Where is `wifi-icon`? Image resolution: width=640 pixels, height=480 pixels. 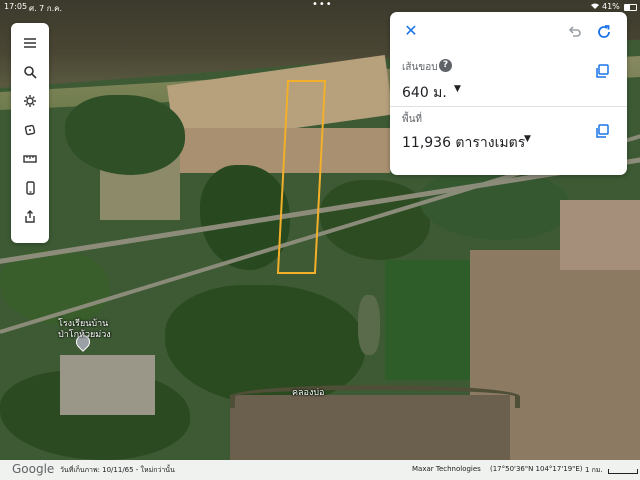
wifi-icon is located at coordinates (595, 7).